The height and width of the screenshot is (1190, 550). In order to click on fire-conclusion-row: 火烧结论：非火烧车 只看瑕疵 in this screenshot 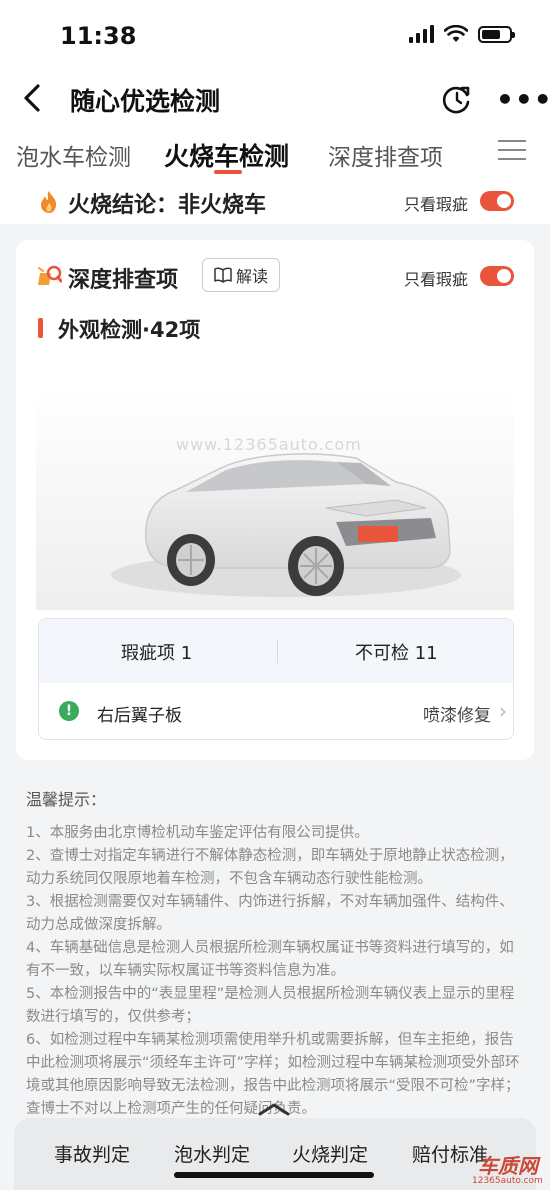, I will do `click(275, 202)`.